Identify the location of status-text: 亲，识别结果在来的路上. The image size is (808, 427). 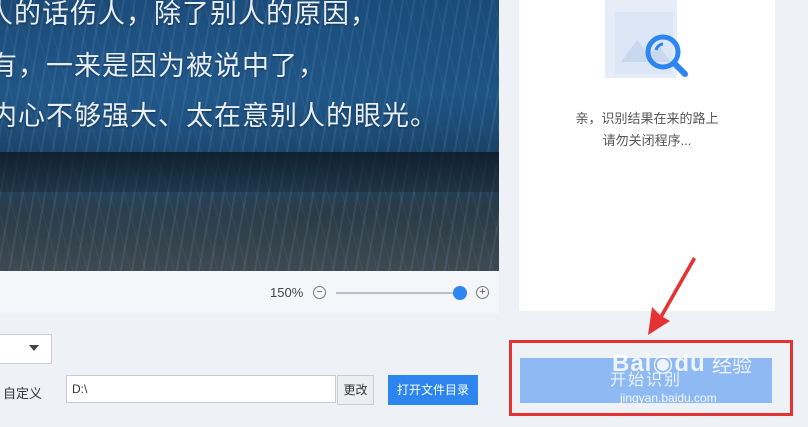
(647, 118).